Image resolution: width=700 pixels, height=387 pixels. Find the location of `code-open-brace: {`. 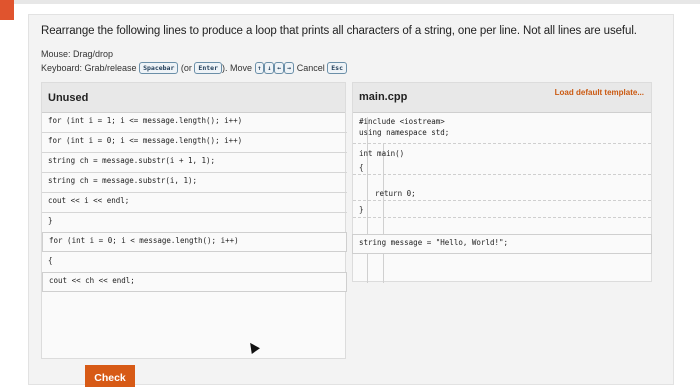

code-open-brace: { is located at coordinates (361, 167).